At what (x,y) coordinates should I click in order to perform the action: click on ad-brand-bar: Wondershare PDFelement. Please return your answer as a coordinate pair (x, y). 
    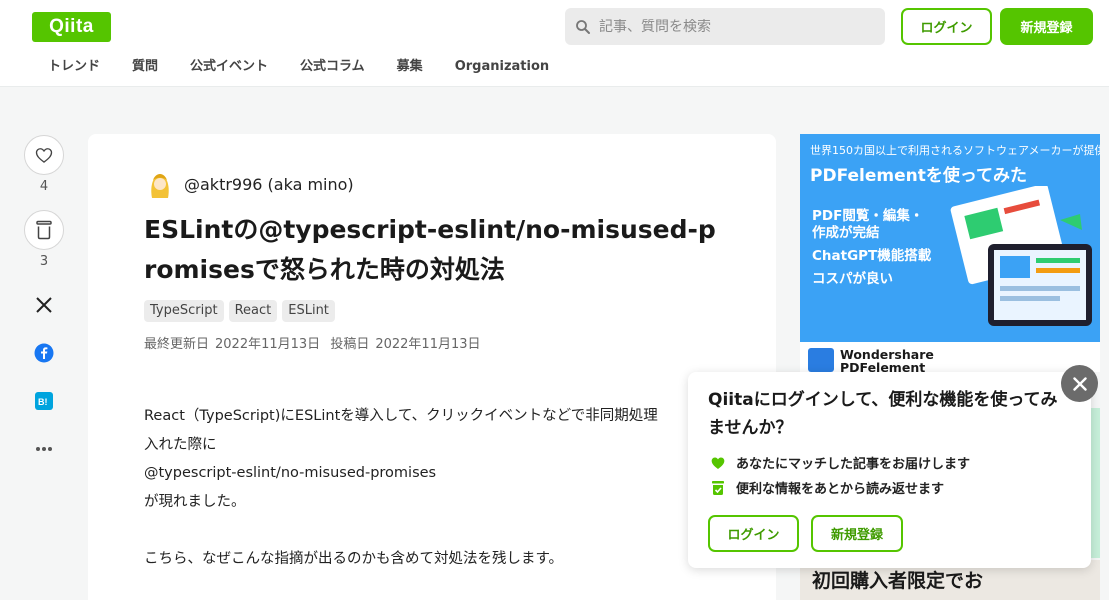
    Looking at the image, I should click on (950, 358).